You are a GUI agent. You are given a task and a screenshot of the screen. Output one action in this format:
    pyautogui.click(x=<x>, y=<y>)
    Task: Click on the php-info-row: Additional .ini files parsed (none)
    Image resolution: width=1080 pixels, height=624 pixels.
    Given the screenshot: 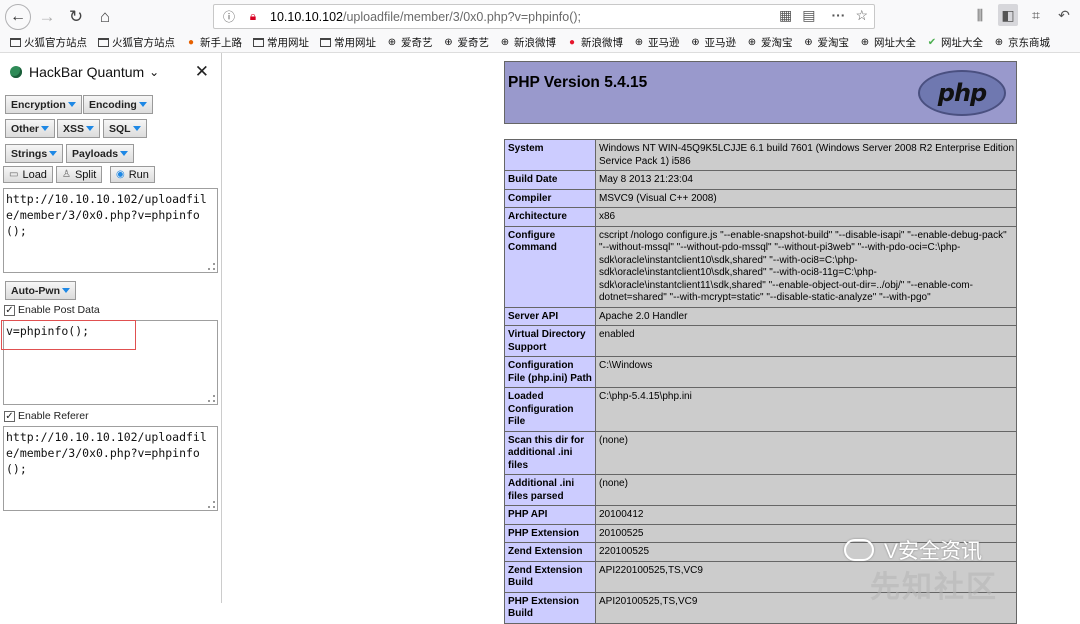 What is the action you would take?
    pyautogui.click(x=760, y=490)
    